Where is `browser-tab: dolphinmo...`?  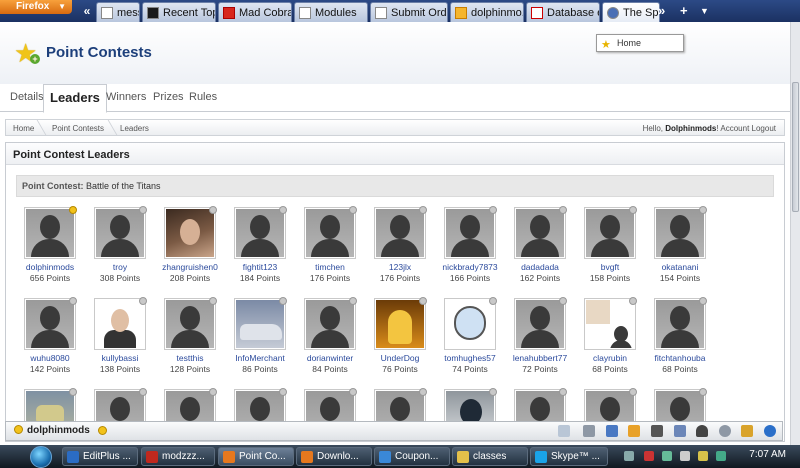
browser-tab: dolphinmo... is located at coordinates (487, 12).